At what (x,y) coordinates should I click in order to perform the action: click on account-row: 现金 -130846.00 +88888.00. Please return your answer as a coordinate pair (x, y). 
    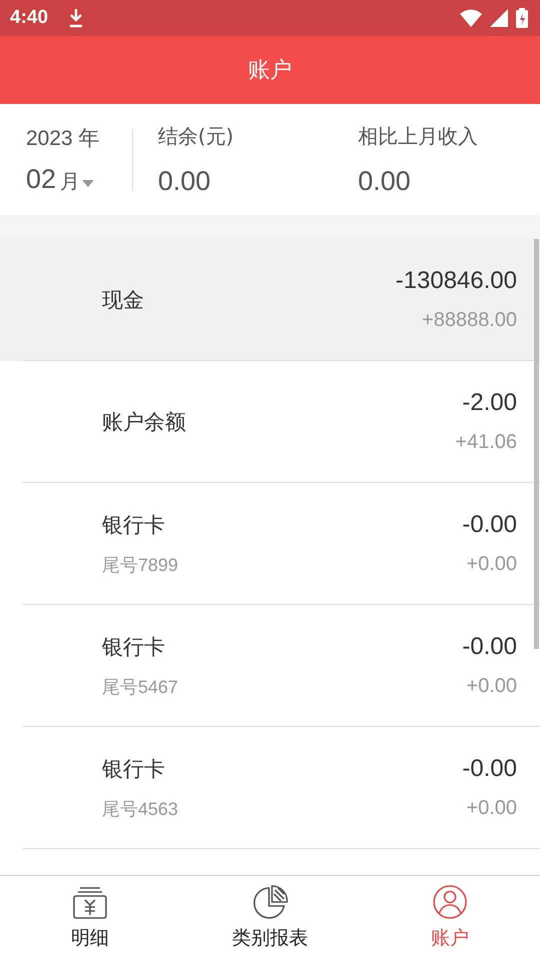
    Looking at the image, I should click on (270, 300).